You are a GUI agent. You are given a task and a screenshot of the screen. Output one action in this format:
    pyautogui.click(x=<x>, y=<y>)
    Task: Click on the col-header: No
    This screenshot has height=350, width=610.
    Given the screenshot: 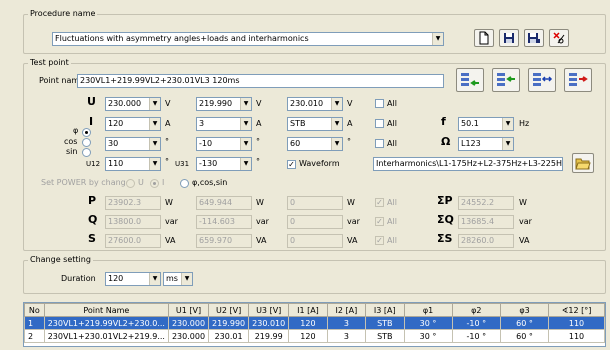 What is the action you would take?
    pyautogui.click(x=34, y=310)
    